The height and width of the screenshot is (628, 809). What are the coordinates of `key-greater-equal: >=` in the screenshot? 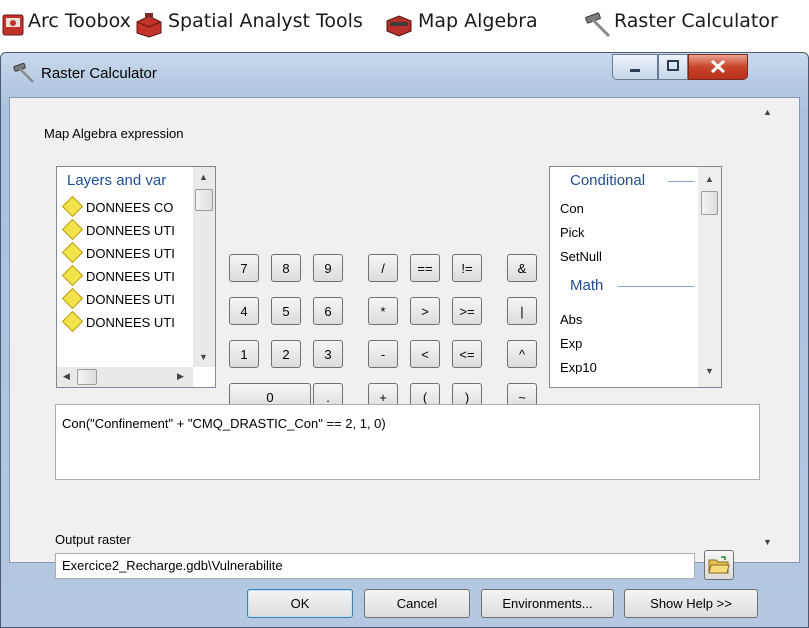 It's located at (467, 311).